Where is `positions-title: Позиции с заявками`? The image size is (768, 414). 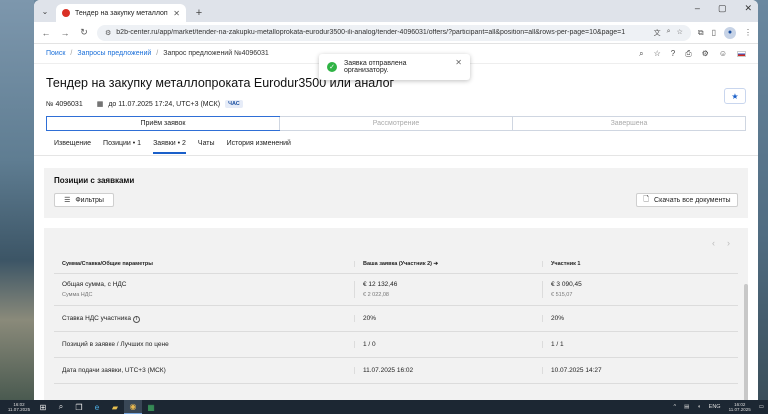 positions-title: Позиции с заявками is located at coordinates (94, 180).